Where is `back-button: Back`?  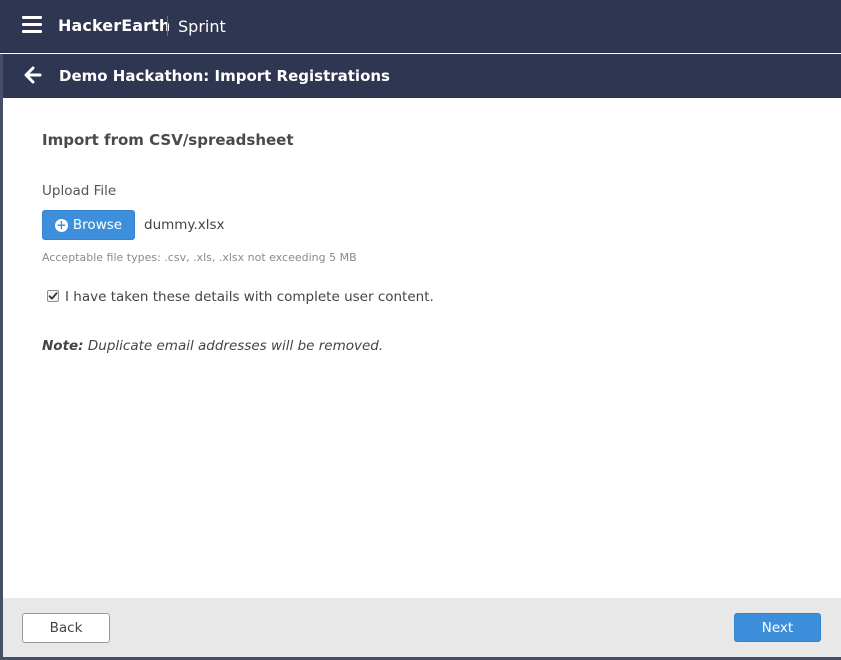
back-button: Back is located at coordinates (66, 628).